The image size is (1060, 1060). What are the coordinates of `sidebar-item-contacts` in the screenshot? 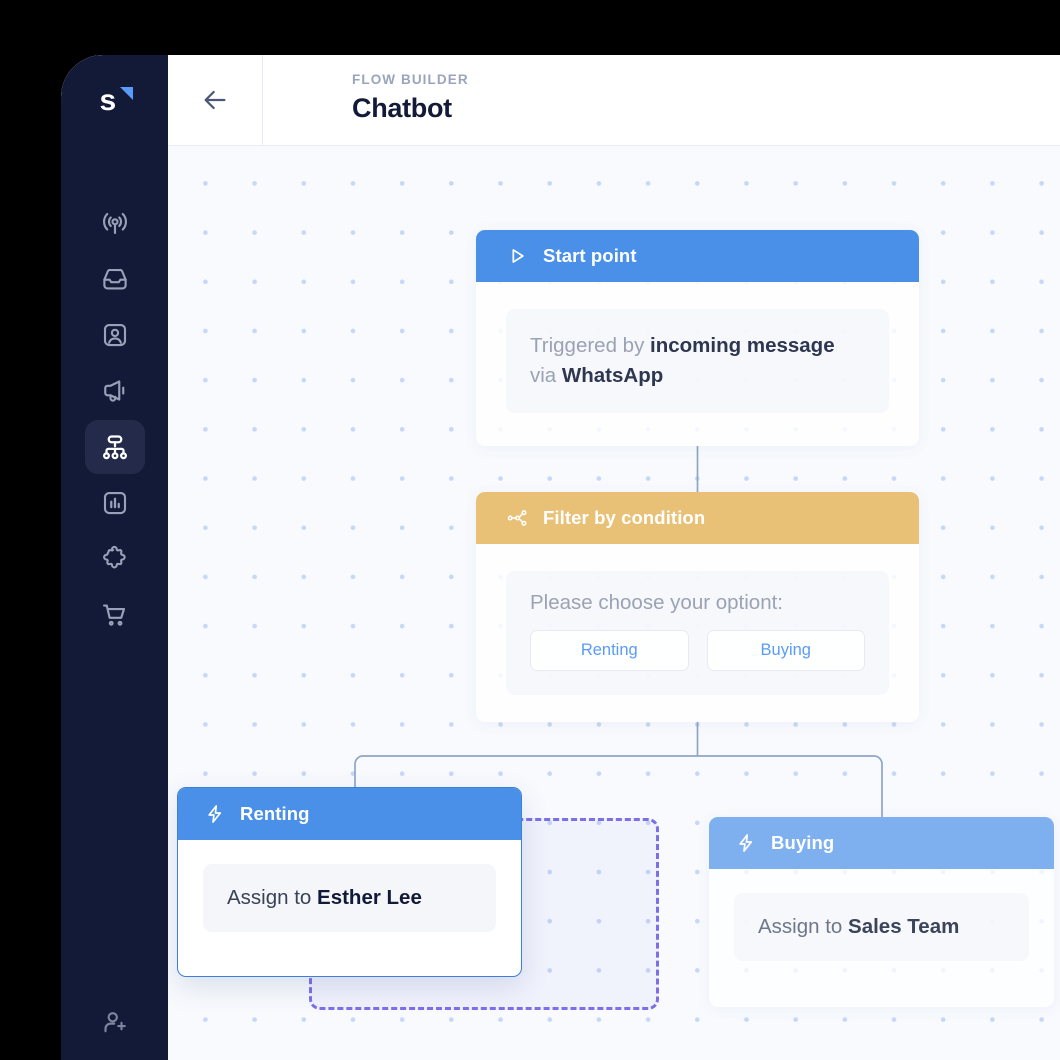 It's located at (114, 335).